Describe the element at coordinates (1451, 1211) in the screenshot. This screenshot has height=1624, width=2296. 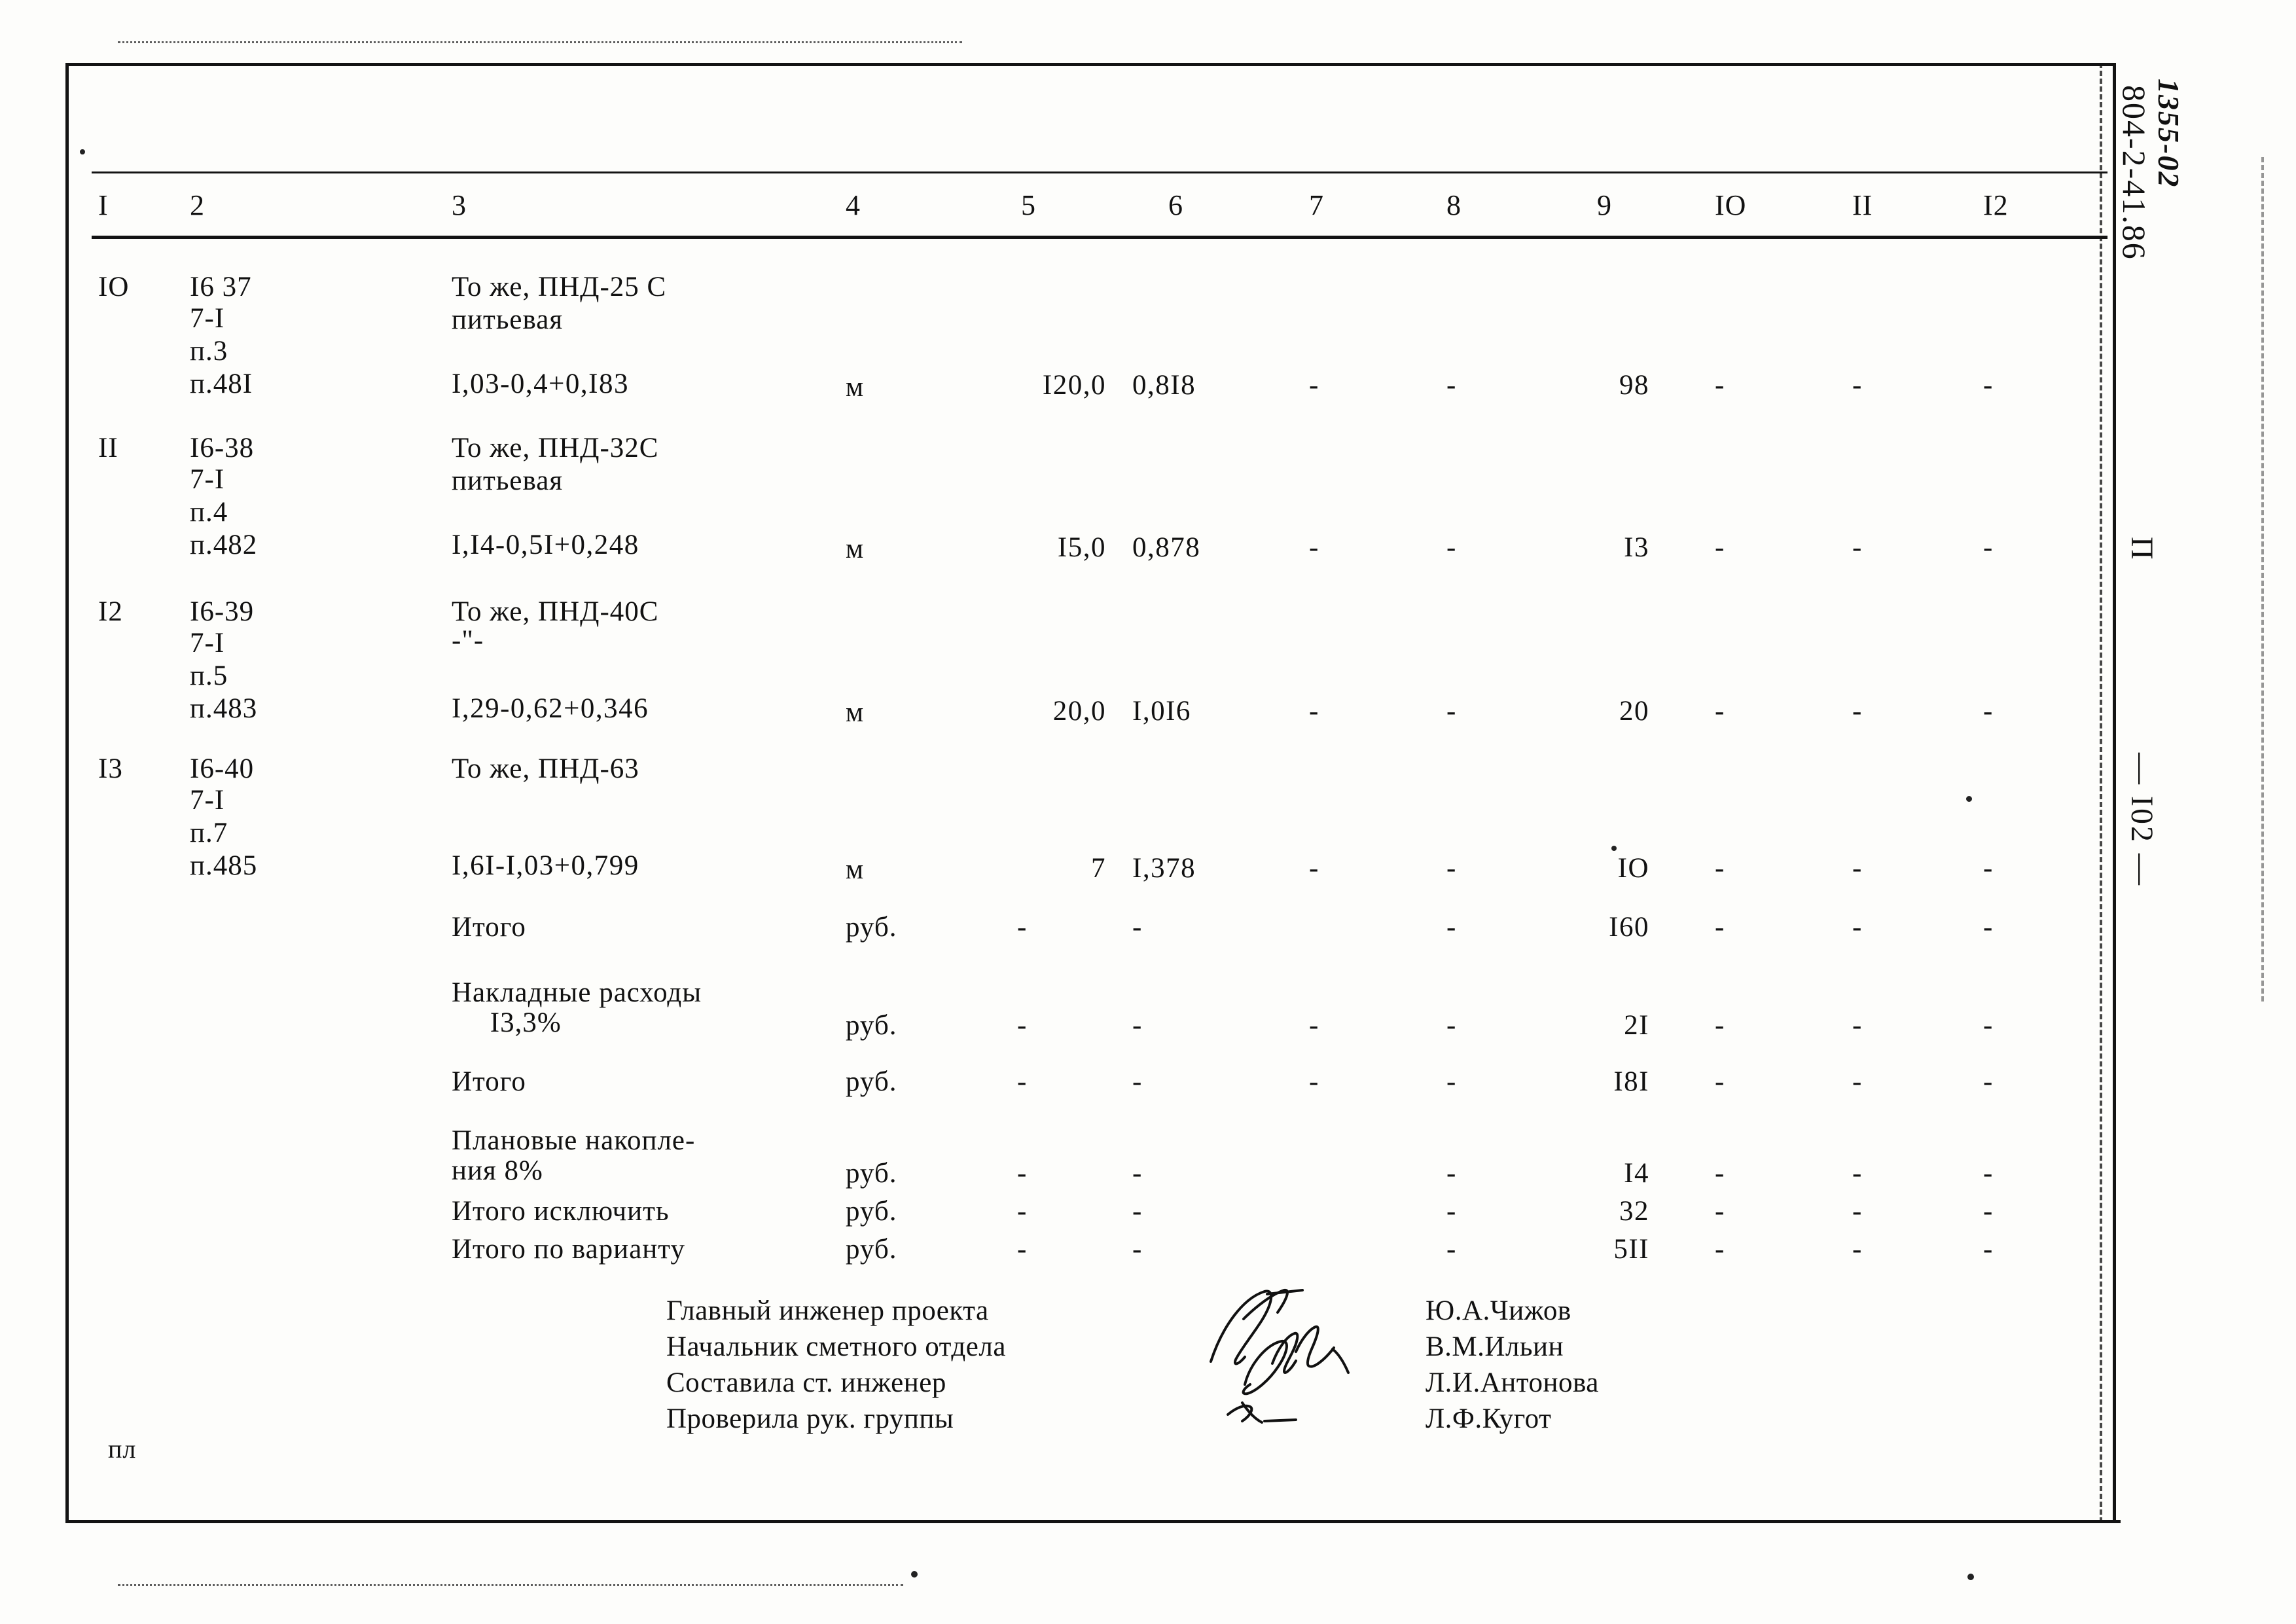
I see `summary-5-col8: -` at that location.